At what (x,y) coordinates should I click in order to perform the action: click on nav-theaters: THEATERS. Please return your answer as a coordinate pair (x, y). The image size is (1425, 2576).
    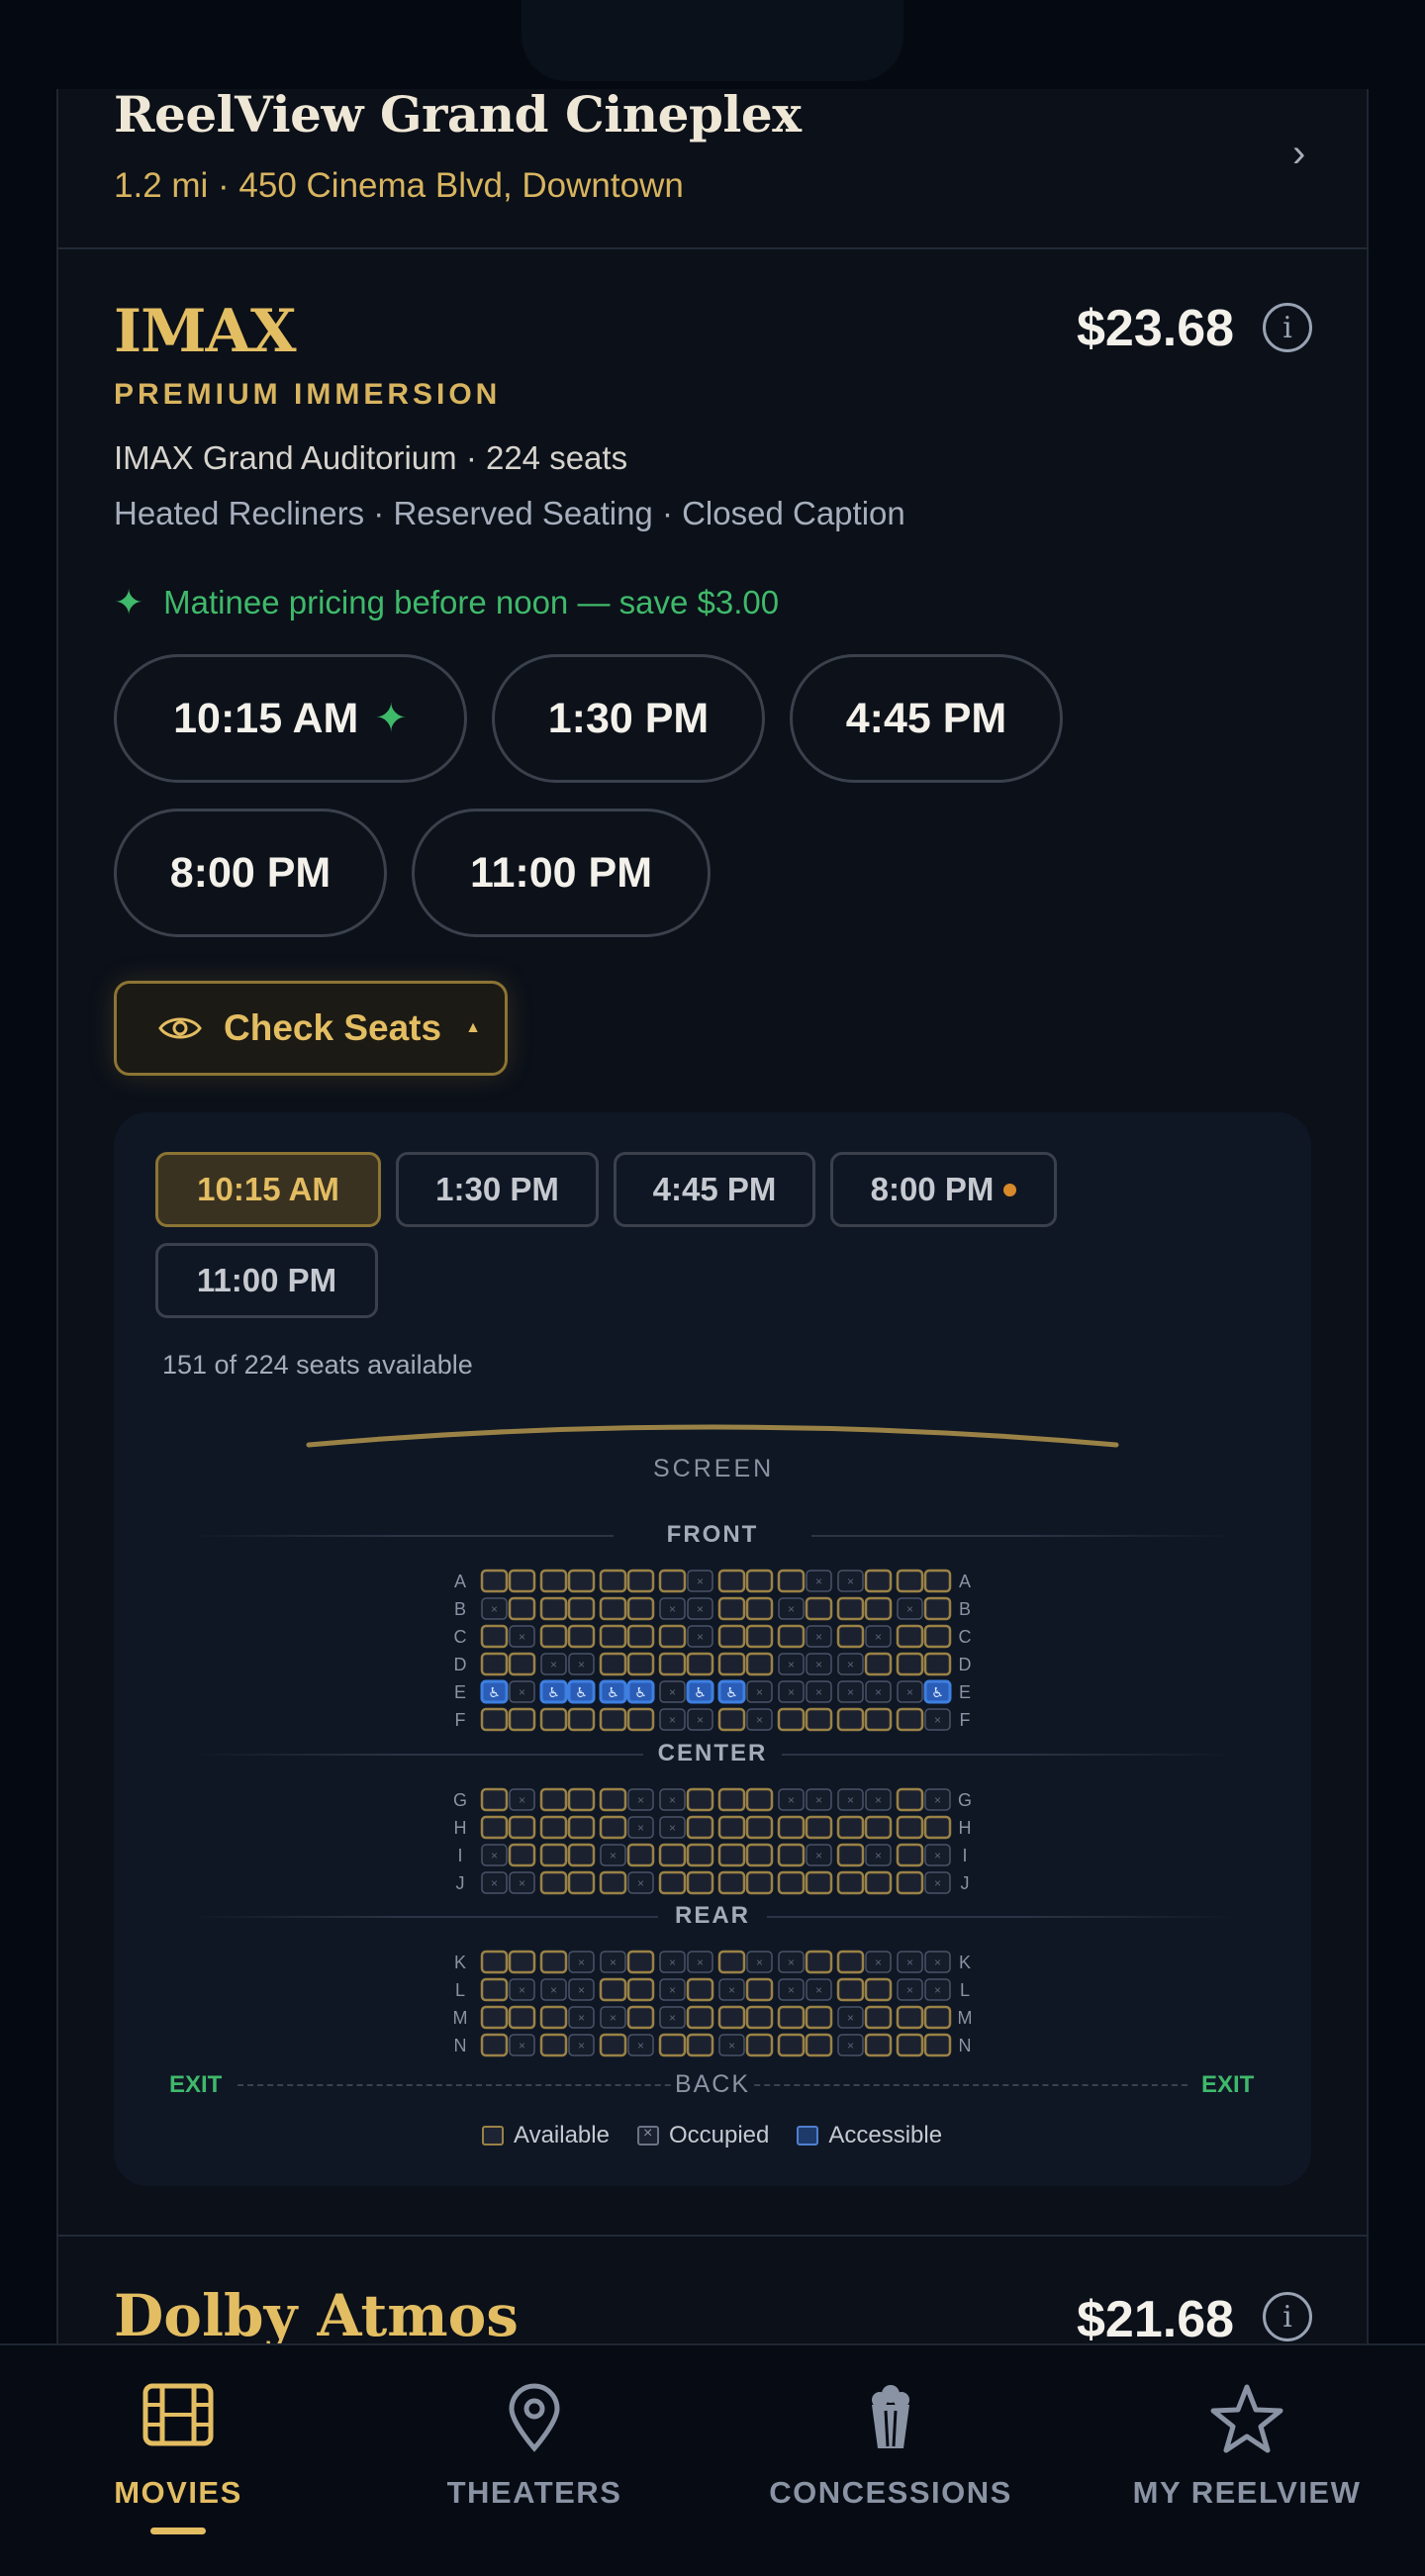
    Looking at the image, I should click on (534, 2460).